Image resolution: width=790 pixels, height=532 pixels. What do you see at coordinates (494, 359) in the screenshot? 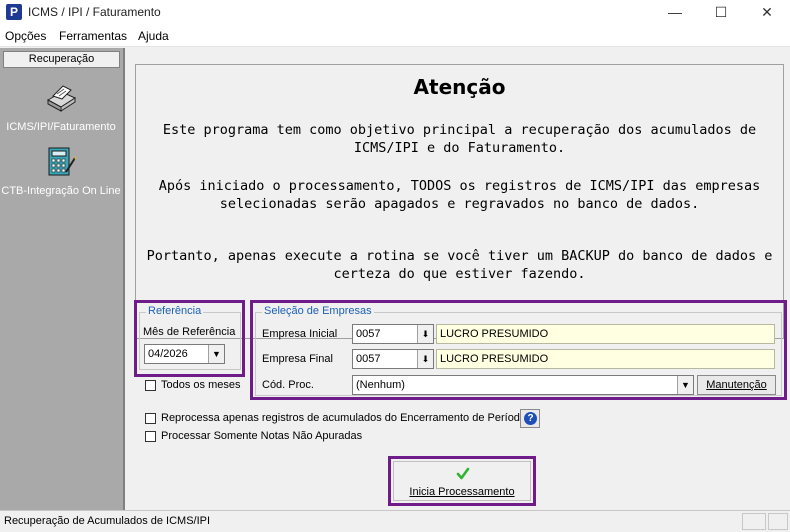
I see `empresa-final-name: LUCRO PRESUMIDO` at bounding box center [494, 359].